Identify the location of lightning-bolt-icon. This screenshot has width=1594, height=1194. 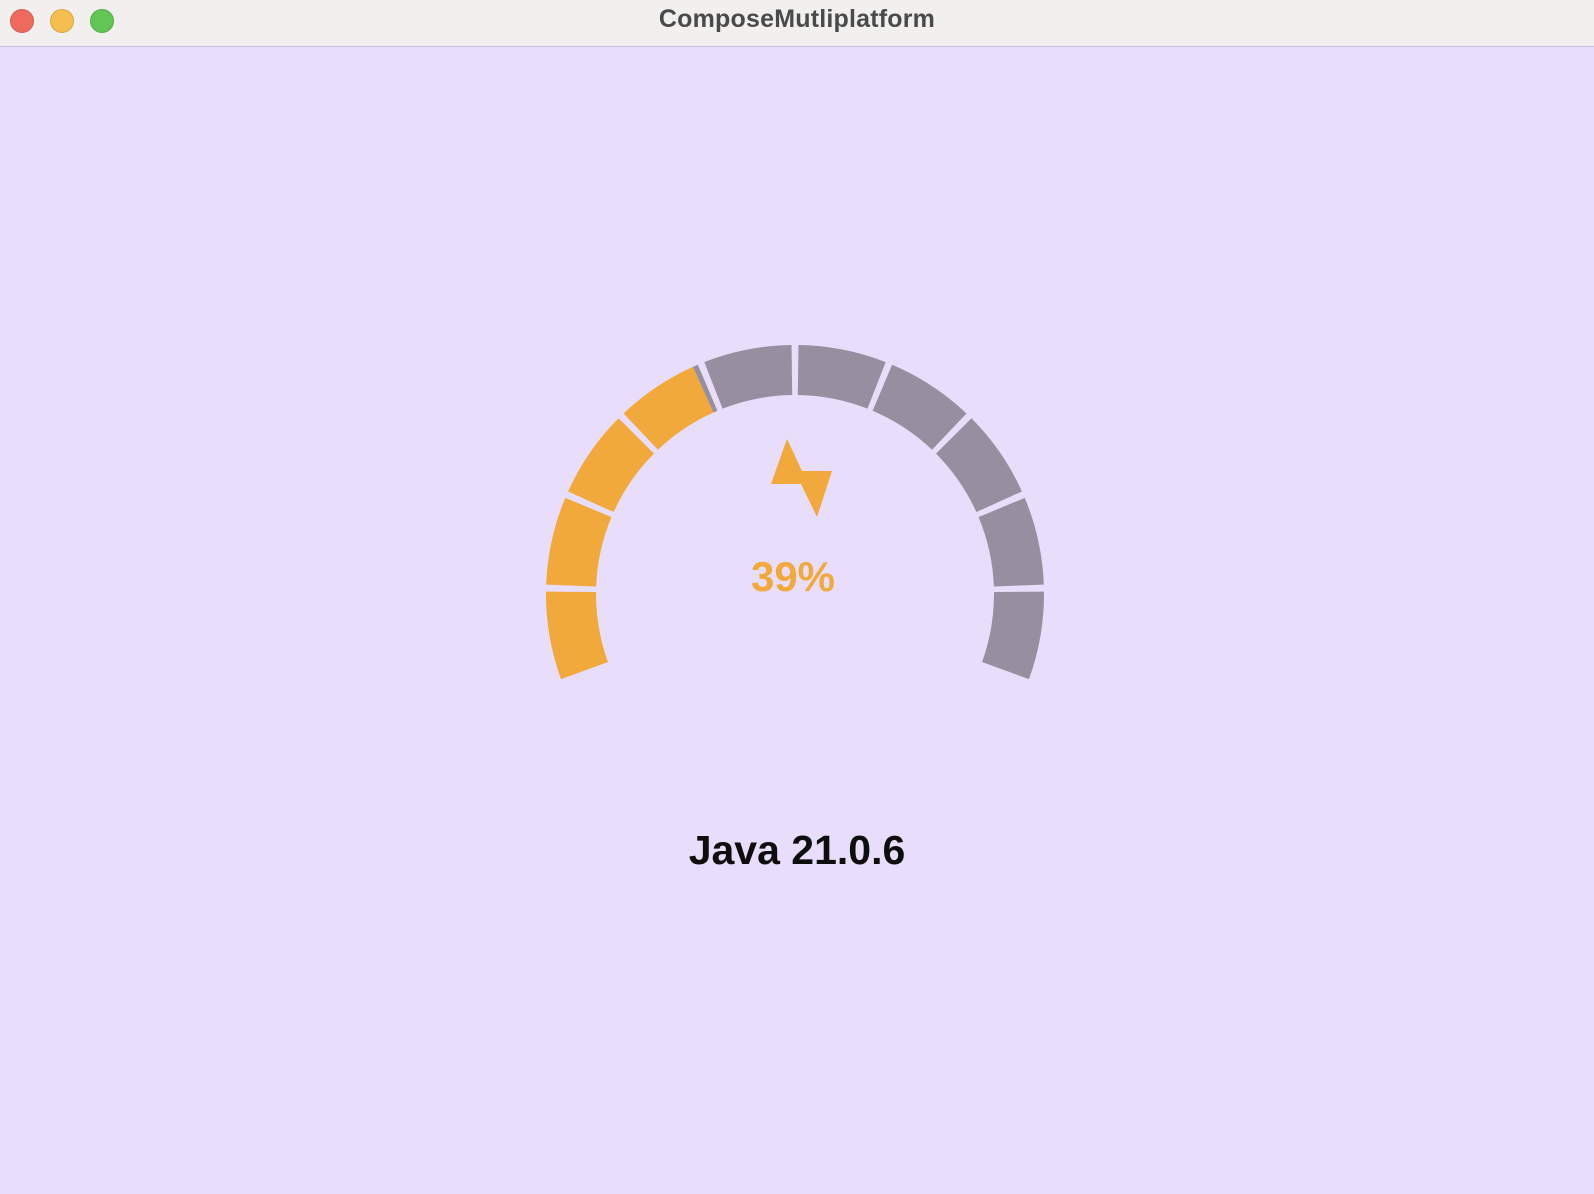
(801, 478).